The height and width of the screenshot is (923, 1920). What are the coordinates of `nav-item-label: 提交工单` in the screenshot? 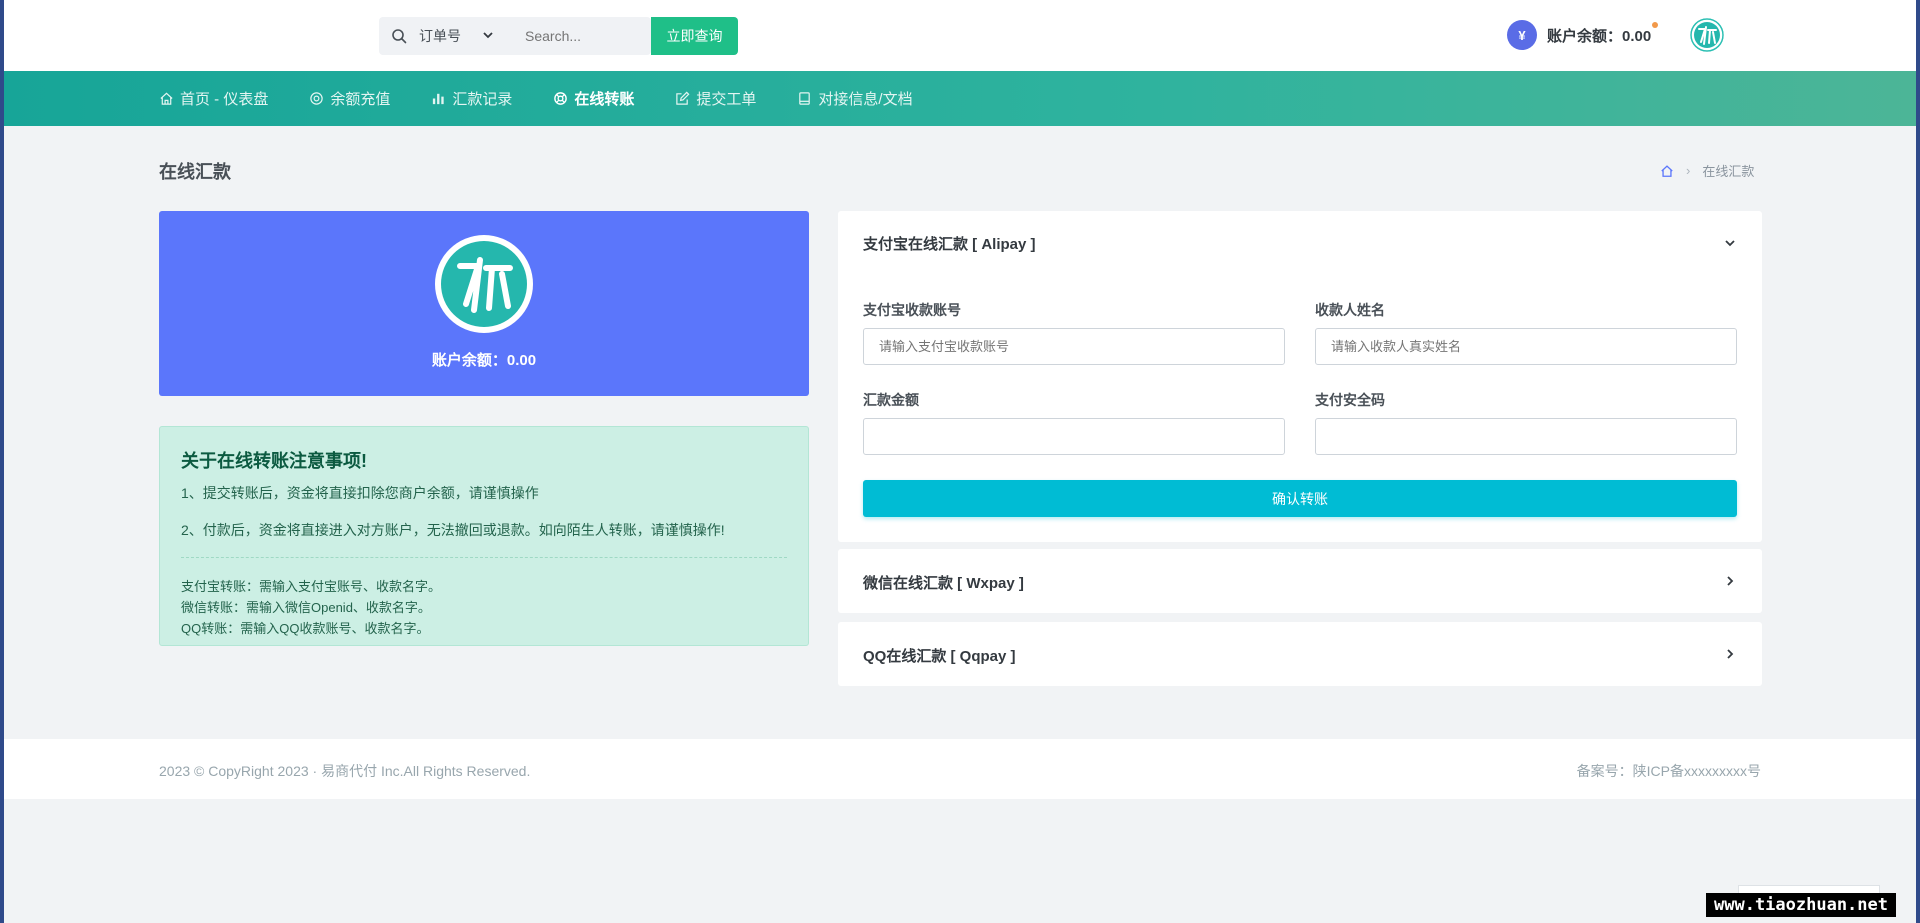 It's located at (726, 99).